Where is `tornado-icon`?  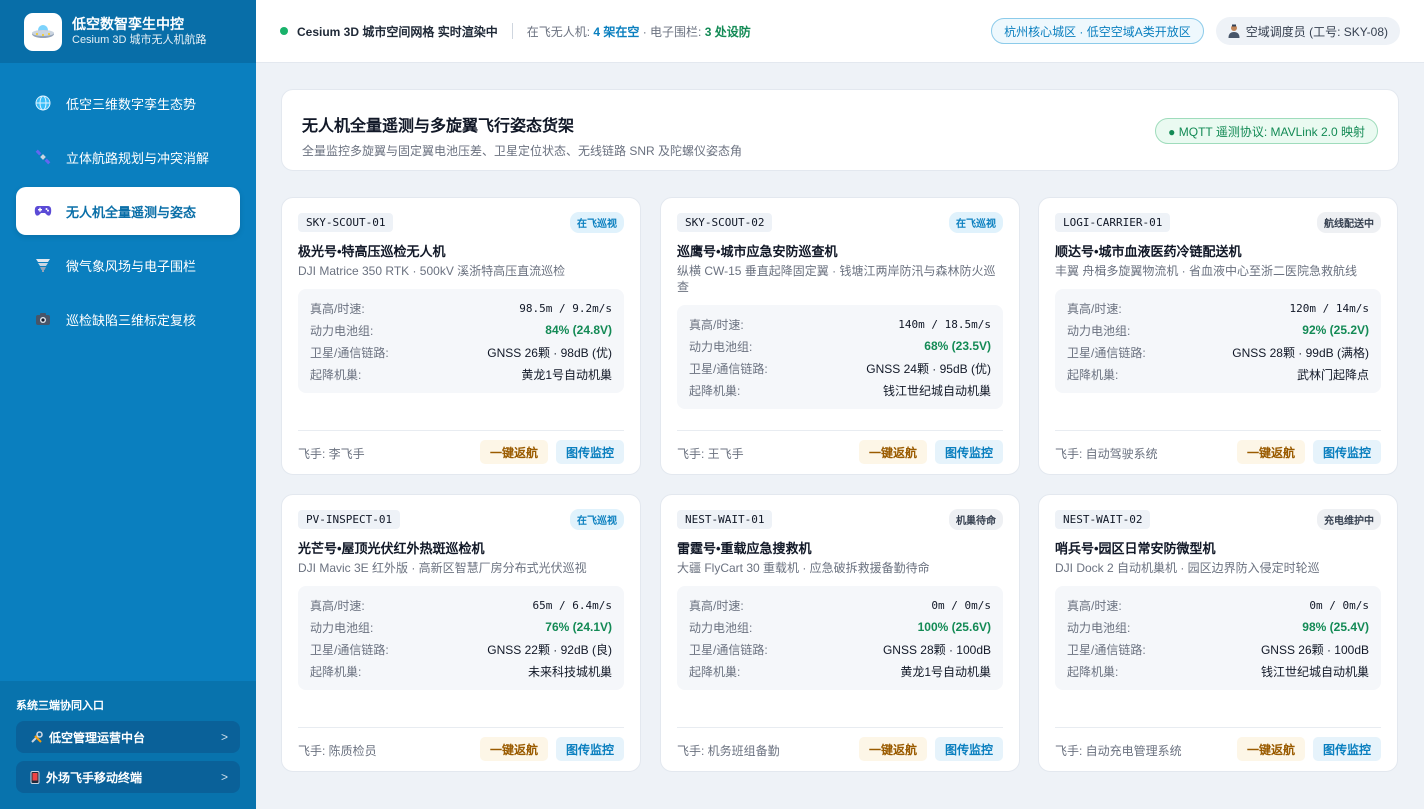
tornado-icon is located at coordinates (43, 265).